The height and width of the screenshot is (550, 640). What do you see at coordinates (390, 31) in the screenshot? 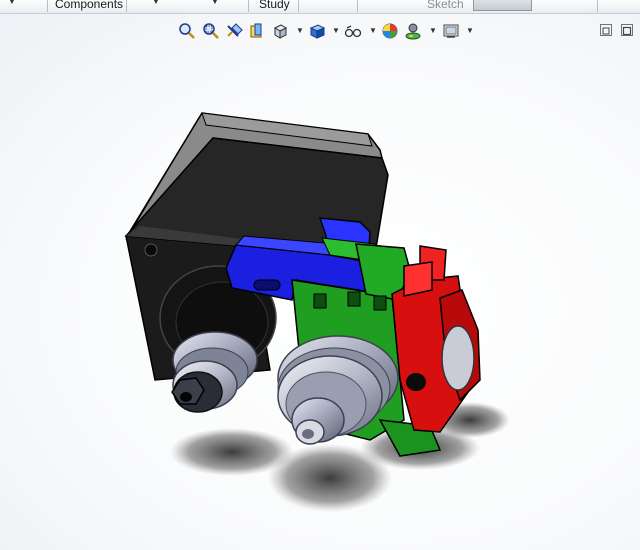
I see `edit-appearance-icon` at bounding box center [390, 31].